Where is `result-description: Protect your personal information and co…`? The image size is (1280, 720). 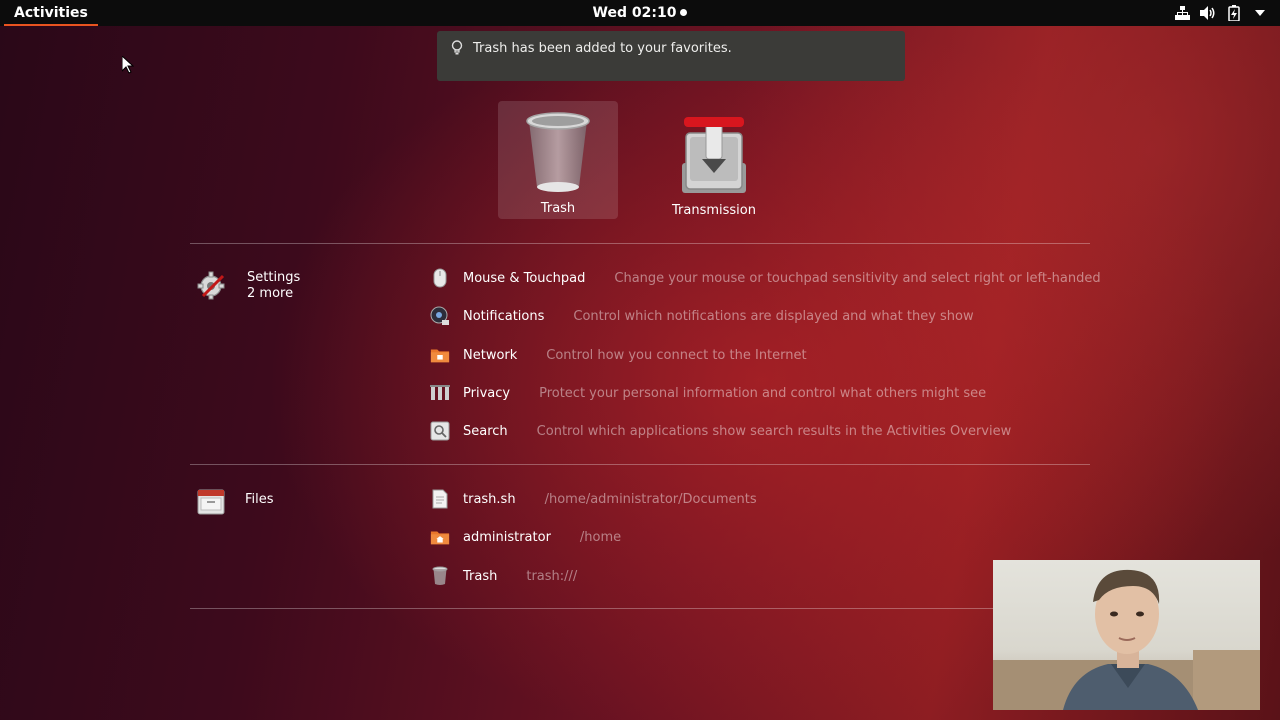 result-description: Protect your personal information and co… is located at coordinates (763, 393).